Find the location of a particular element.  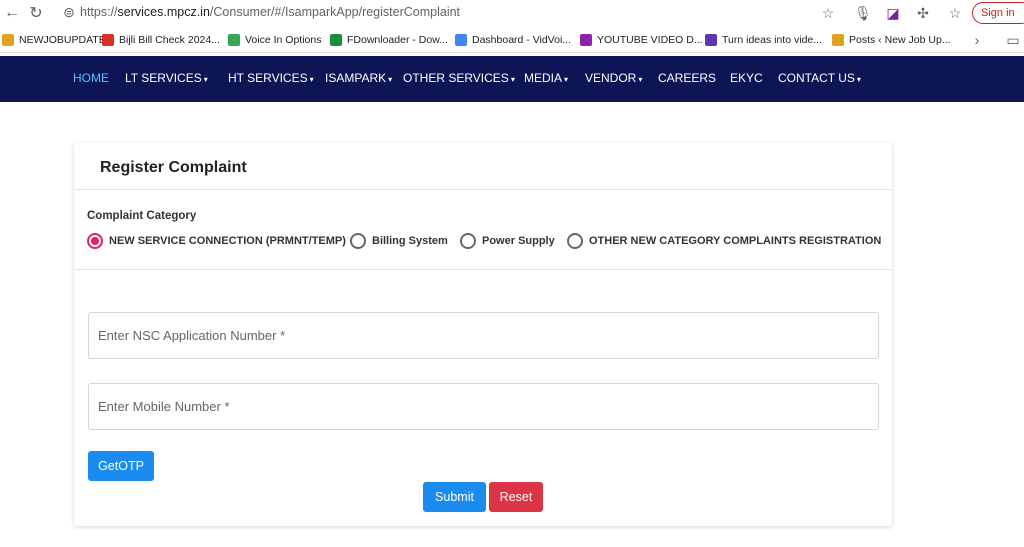

nsc-application-number-input is located at coordinates (483, 335).